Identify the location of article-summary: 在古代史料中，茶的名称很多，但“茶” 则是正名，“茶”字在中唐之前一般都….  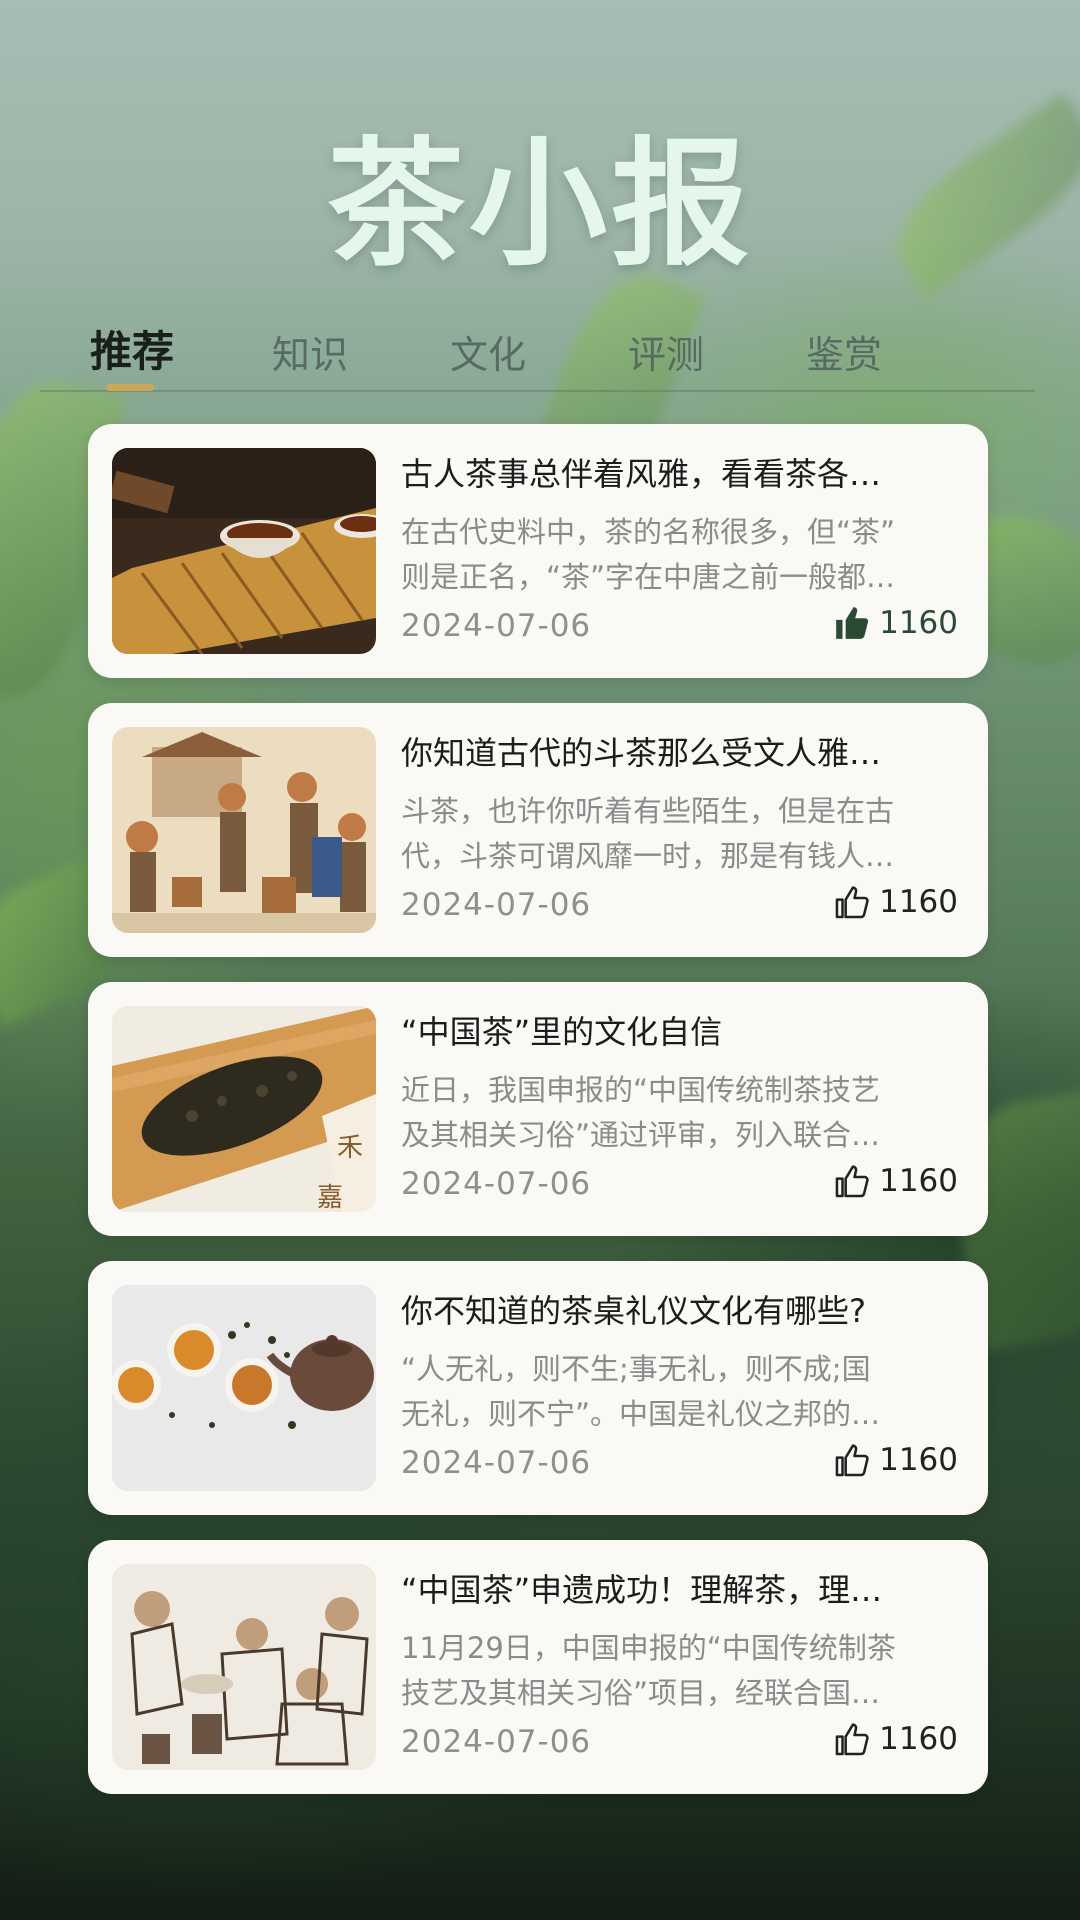
(648, 554).